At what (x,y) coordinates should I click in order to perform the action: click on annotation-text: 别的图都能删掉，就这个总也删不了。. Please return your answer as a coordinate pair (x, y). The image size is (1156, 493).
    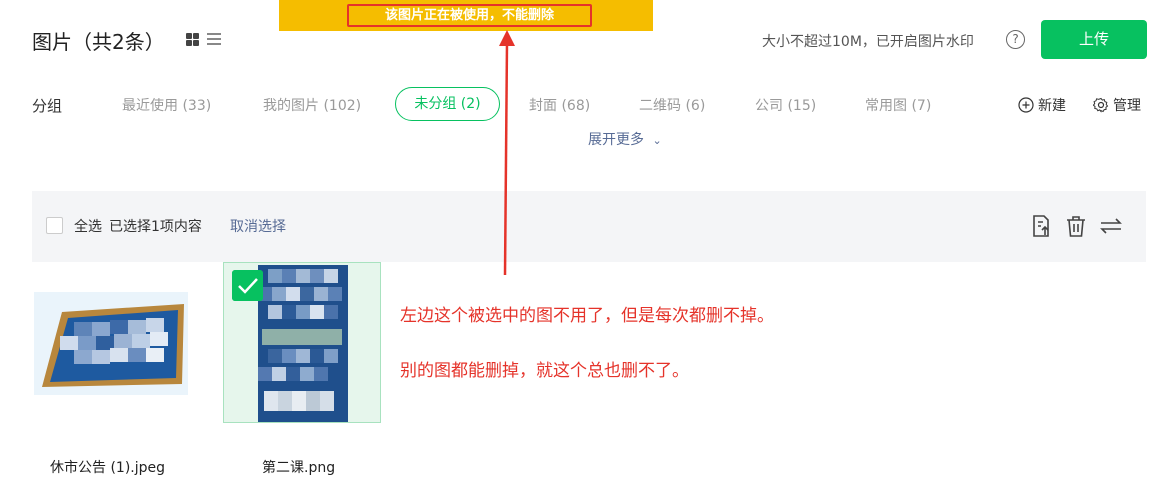
    Looking at the image, I should click on (544, 371).